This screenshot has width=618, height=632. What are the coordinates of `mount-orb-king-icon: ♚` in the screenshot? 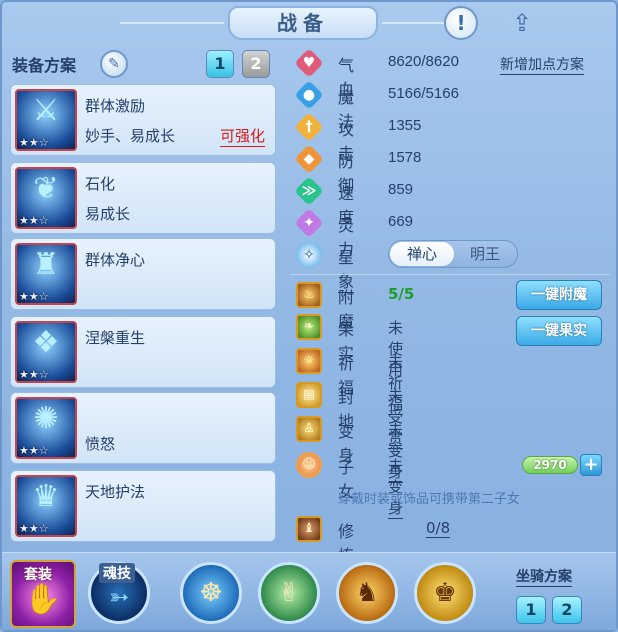 It's located at (445, 593).